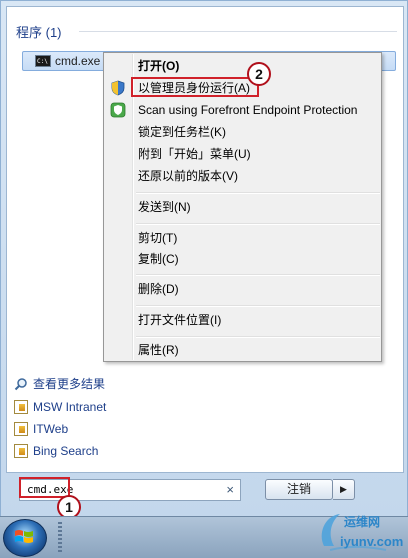 The height and width of the screenshot is (558, 408). What do you see at coordinates (242, 289) in the screenshot?
I see `menu-item-delete: 删除(D)` at bounding box center [242, 289].